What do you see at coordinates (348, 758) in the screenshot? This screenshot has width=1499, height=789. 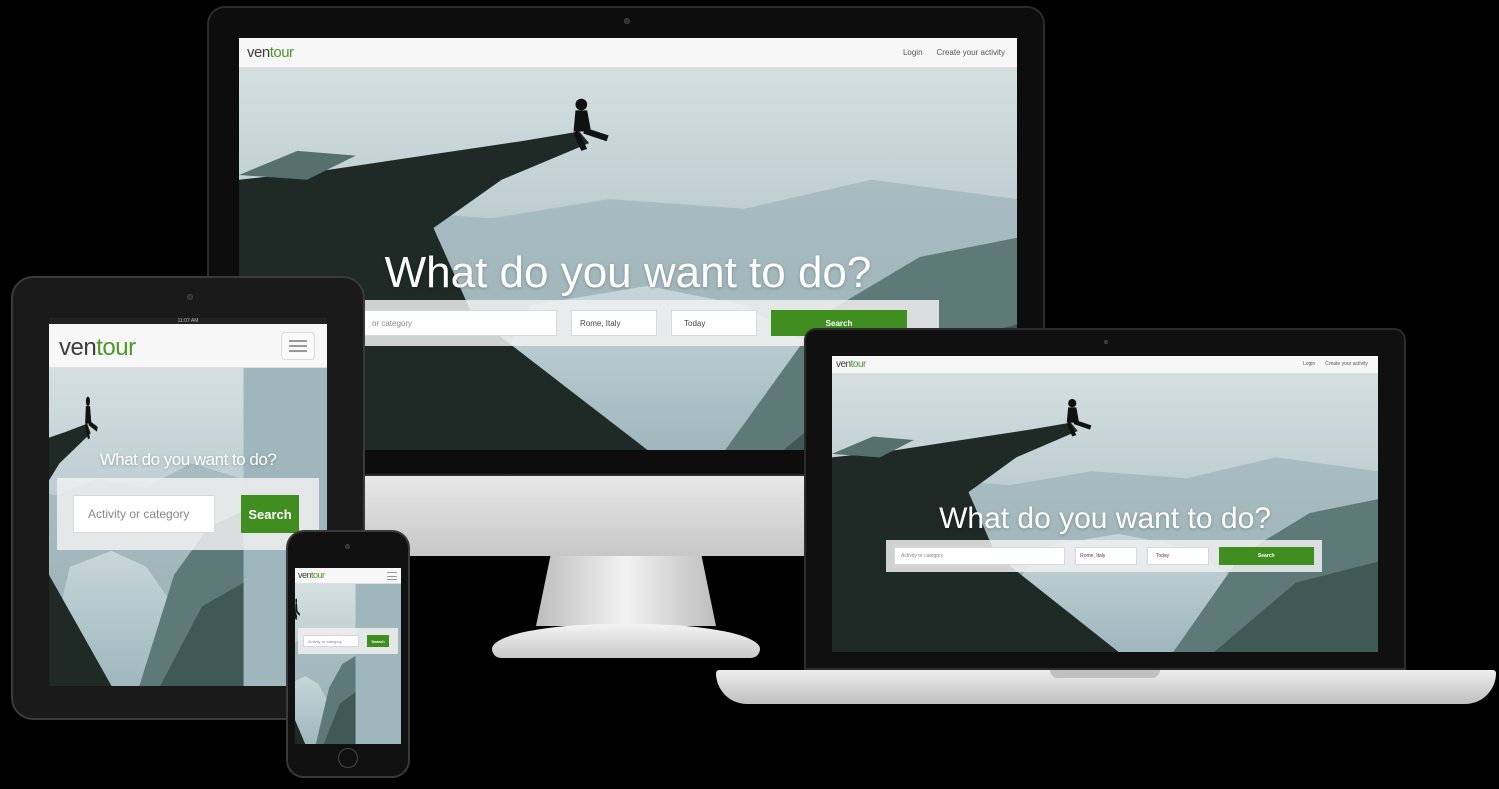 I see `home-button-icon` at bounding box center [348, 758].